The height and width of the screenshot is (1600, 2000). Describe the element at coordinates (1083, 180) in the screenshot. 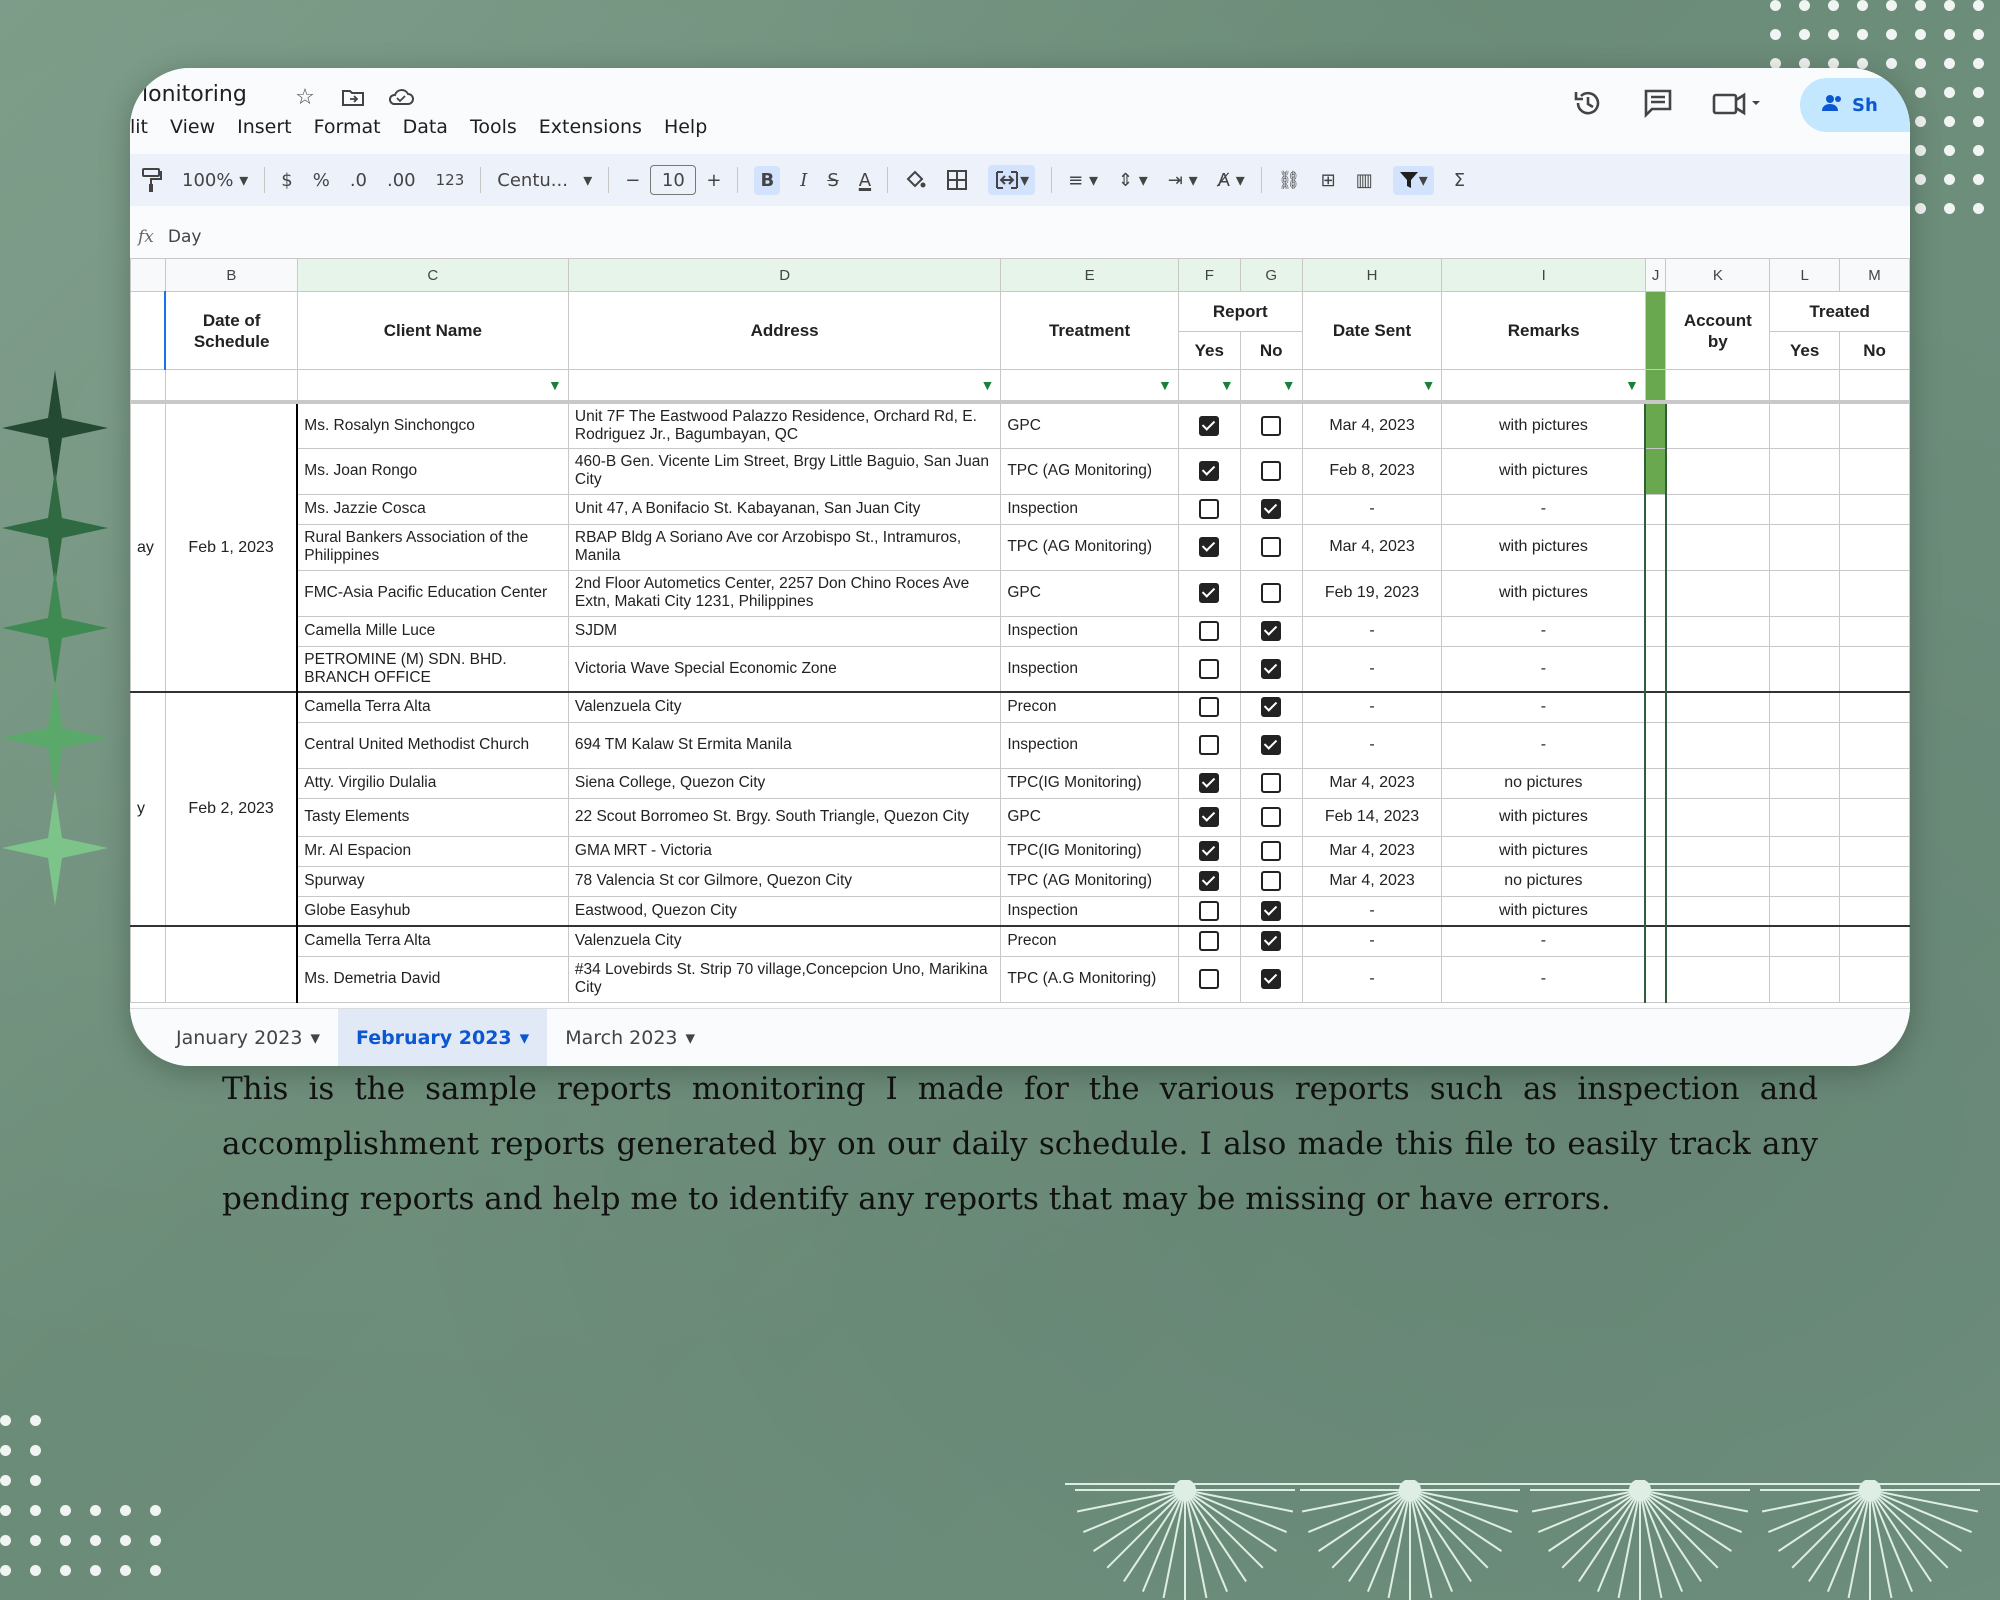

I see `horizontal-align-icon: ≡ ▾` at that location.